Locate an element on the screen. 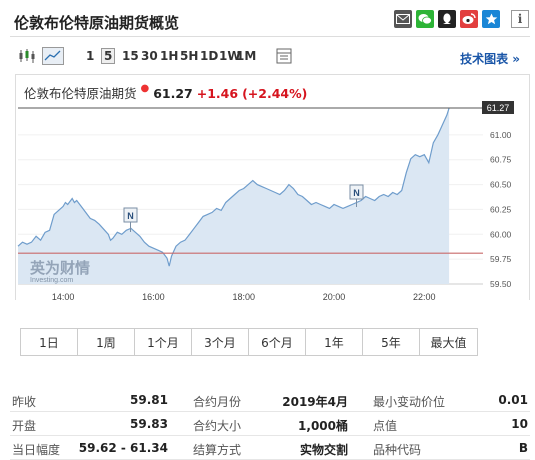 The image size is (535, 460). y-tick-label: 60.25 is located at coordinates (501, 209).